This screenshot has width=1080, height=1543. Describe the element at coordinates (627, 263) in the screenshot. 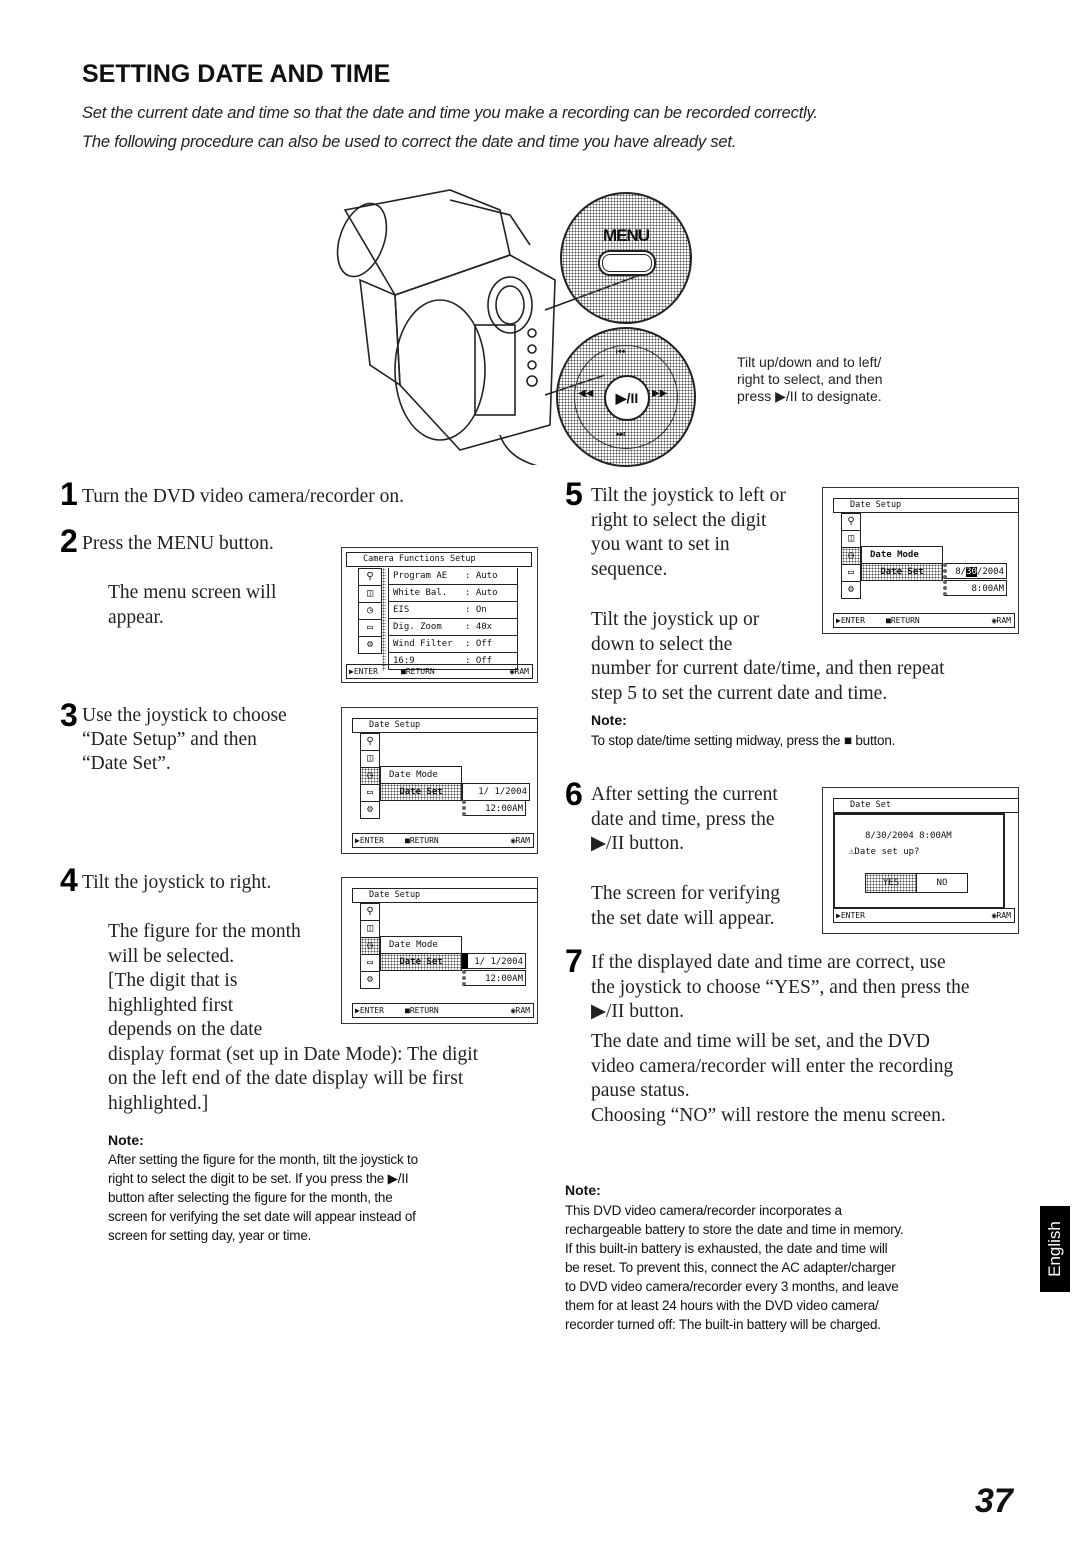

I see `menu-button-icon` at that location.